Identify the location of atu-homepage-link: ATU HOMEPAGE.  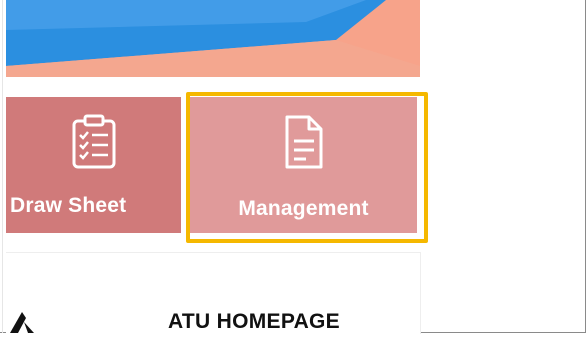
(254, 322).